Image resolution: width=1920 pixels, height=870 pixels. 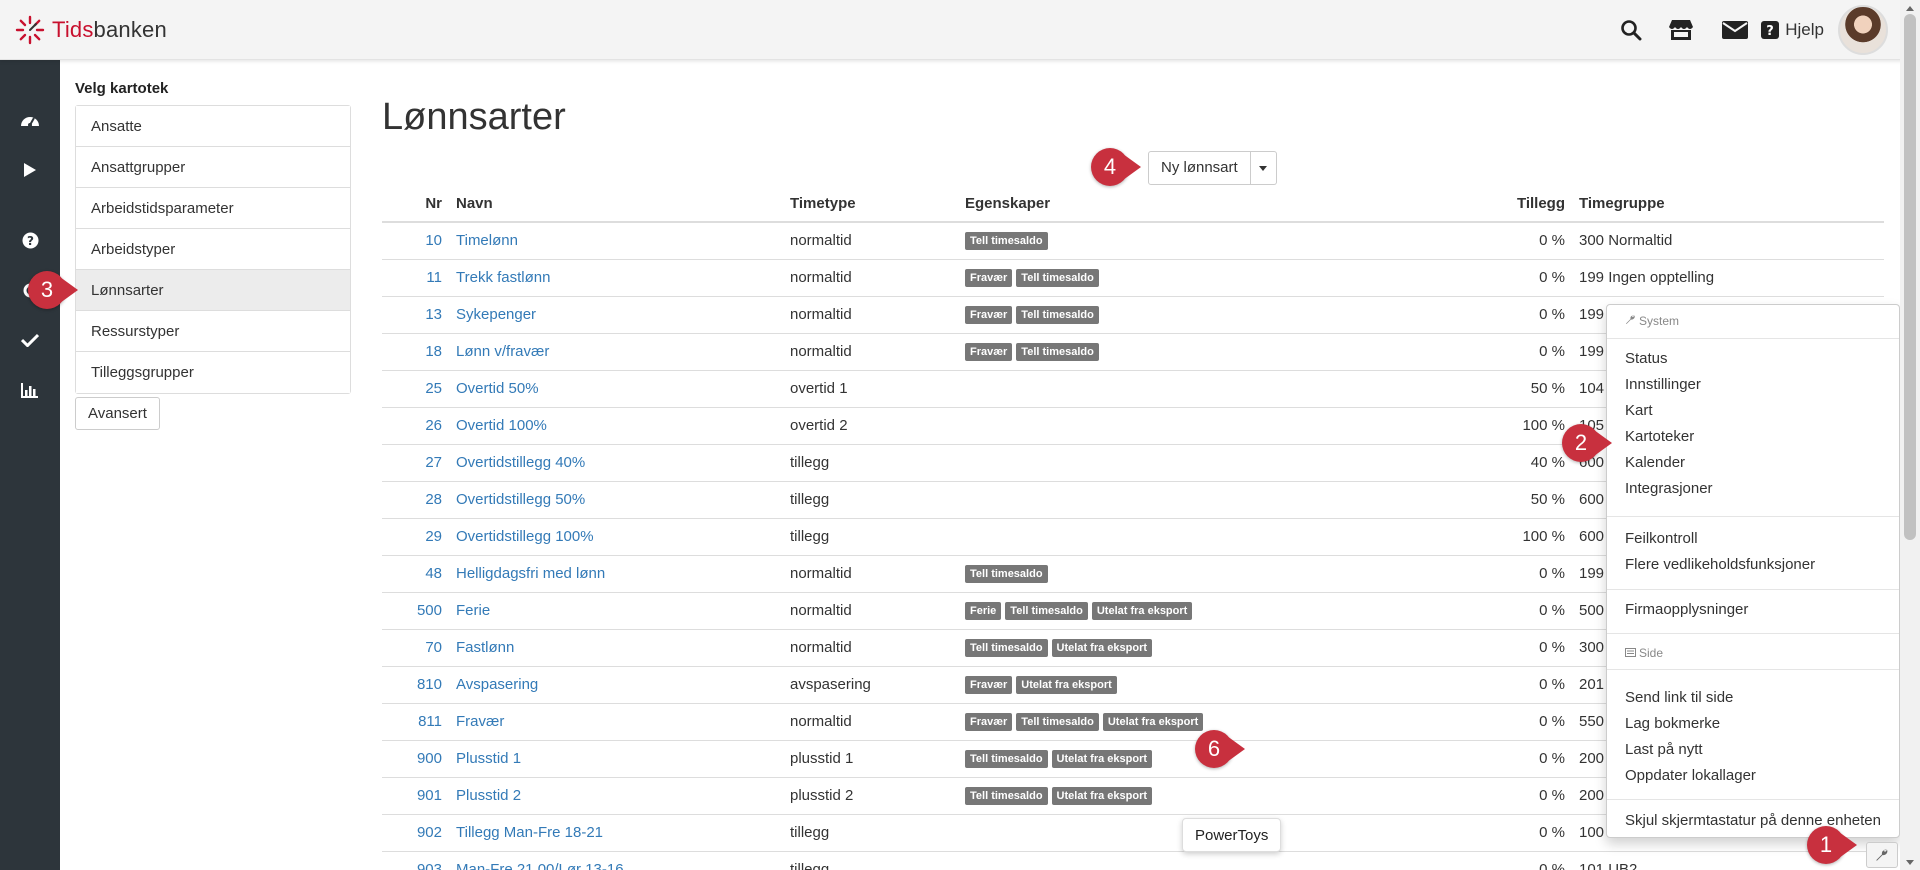 What do you see at coordinates (1681, 30) in the screenshot?
I see `store-button` at bounding box center [1681, 30].